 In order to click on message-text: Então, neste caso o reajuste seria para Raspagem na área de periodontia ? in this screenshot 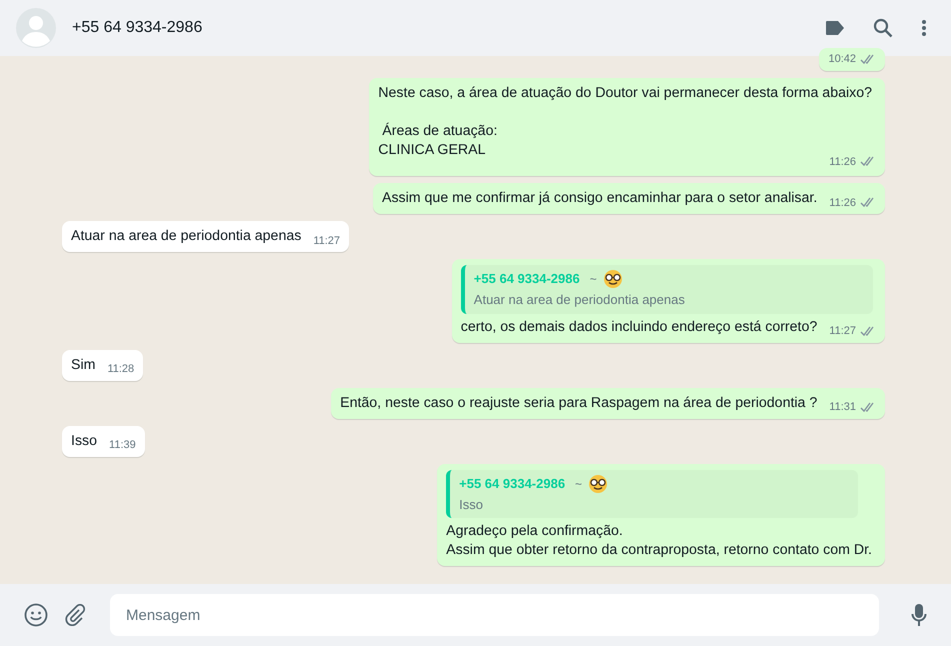, I will do `click(579, 403)`.